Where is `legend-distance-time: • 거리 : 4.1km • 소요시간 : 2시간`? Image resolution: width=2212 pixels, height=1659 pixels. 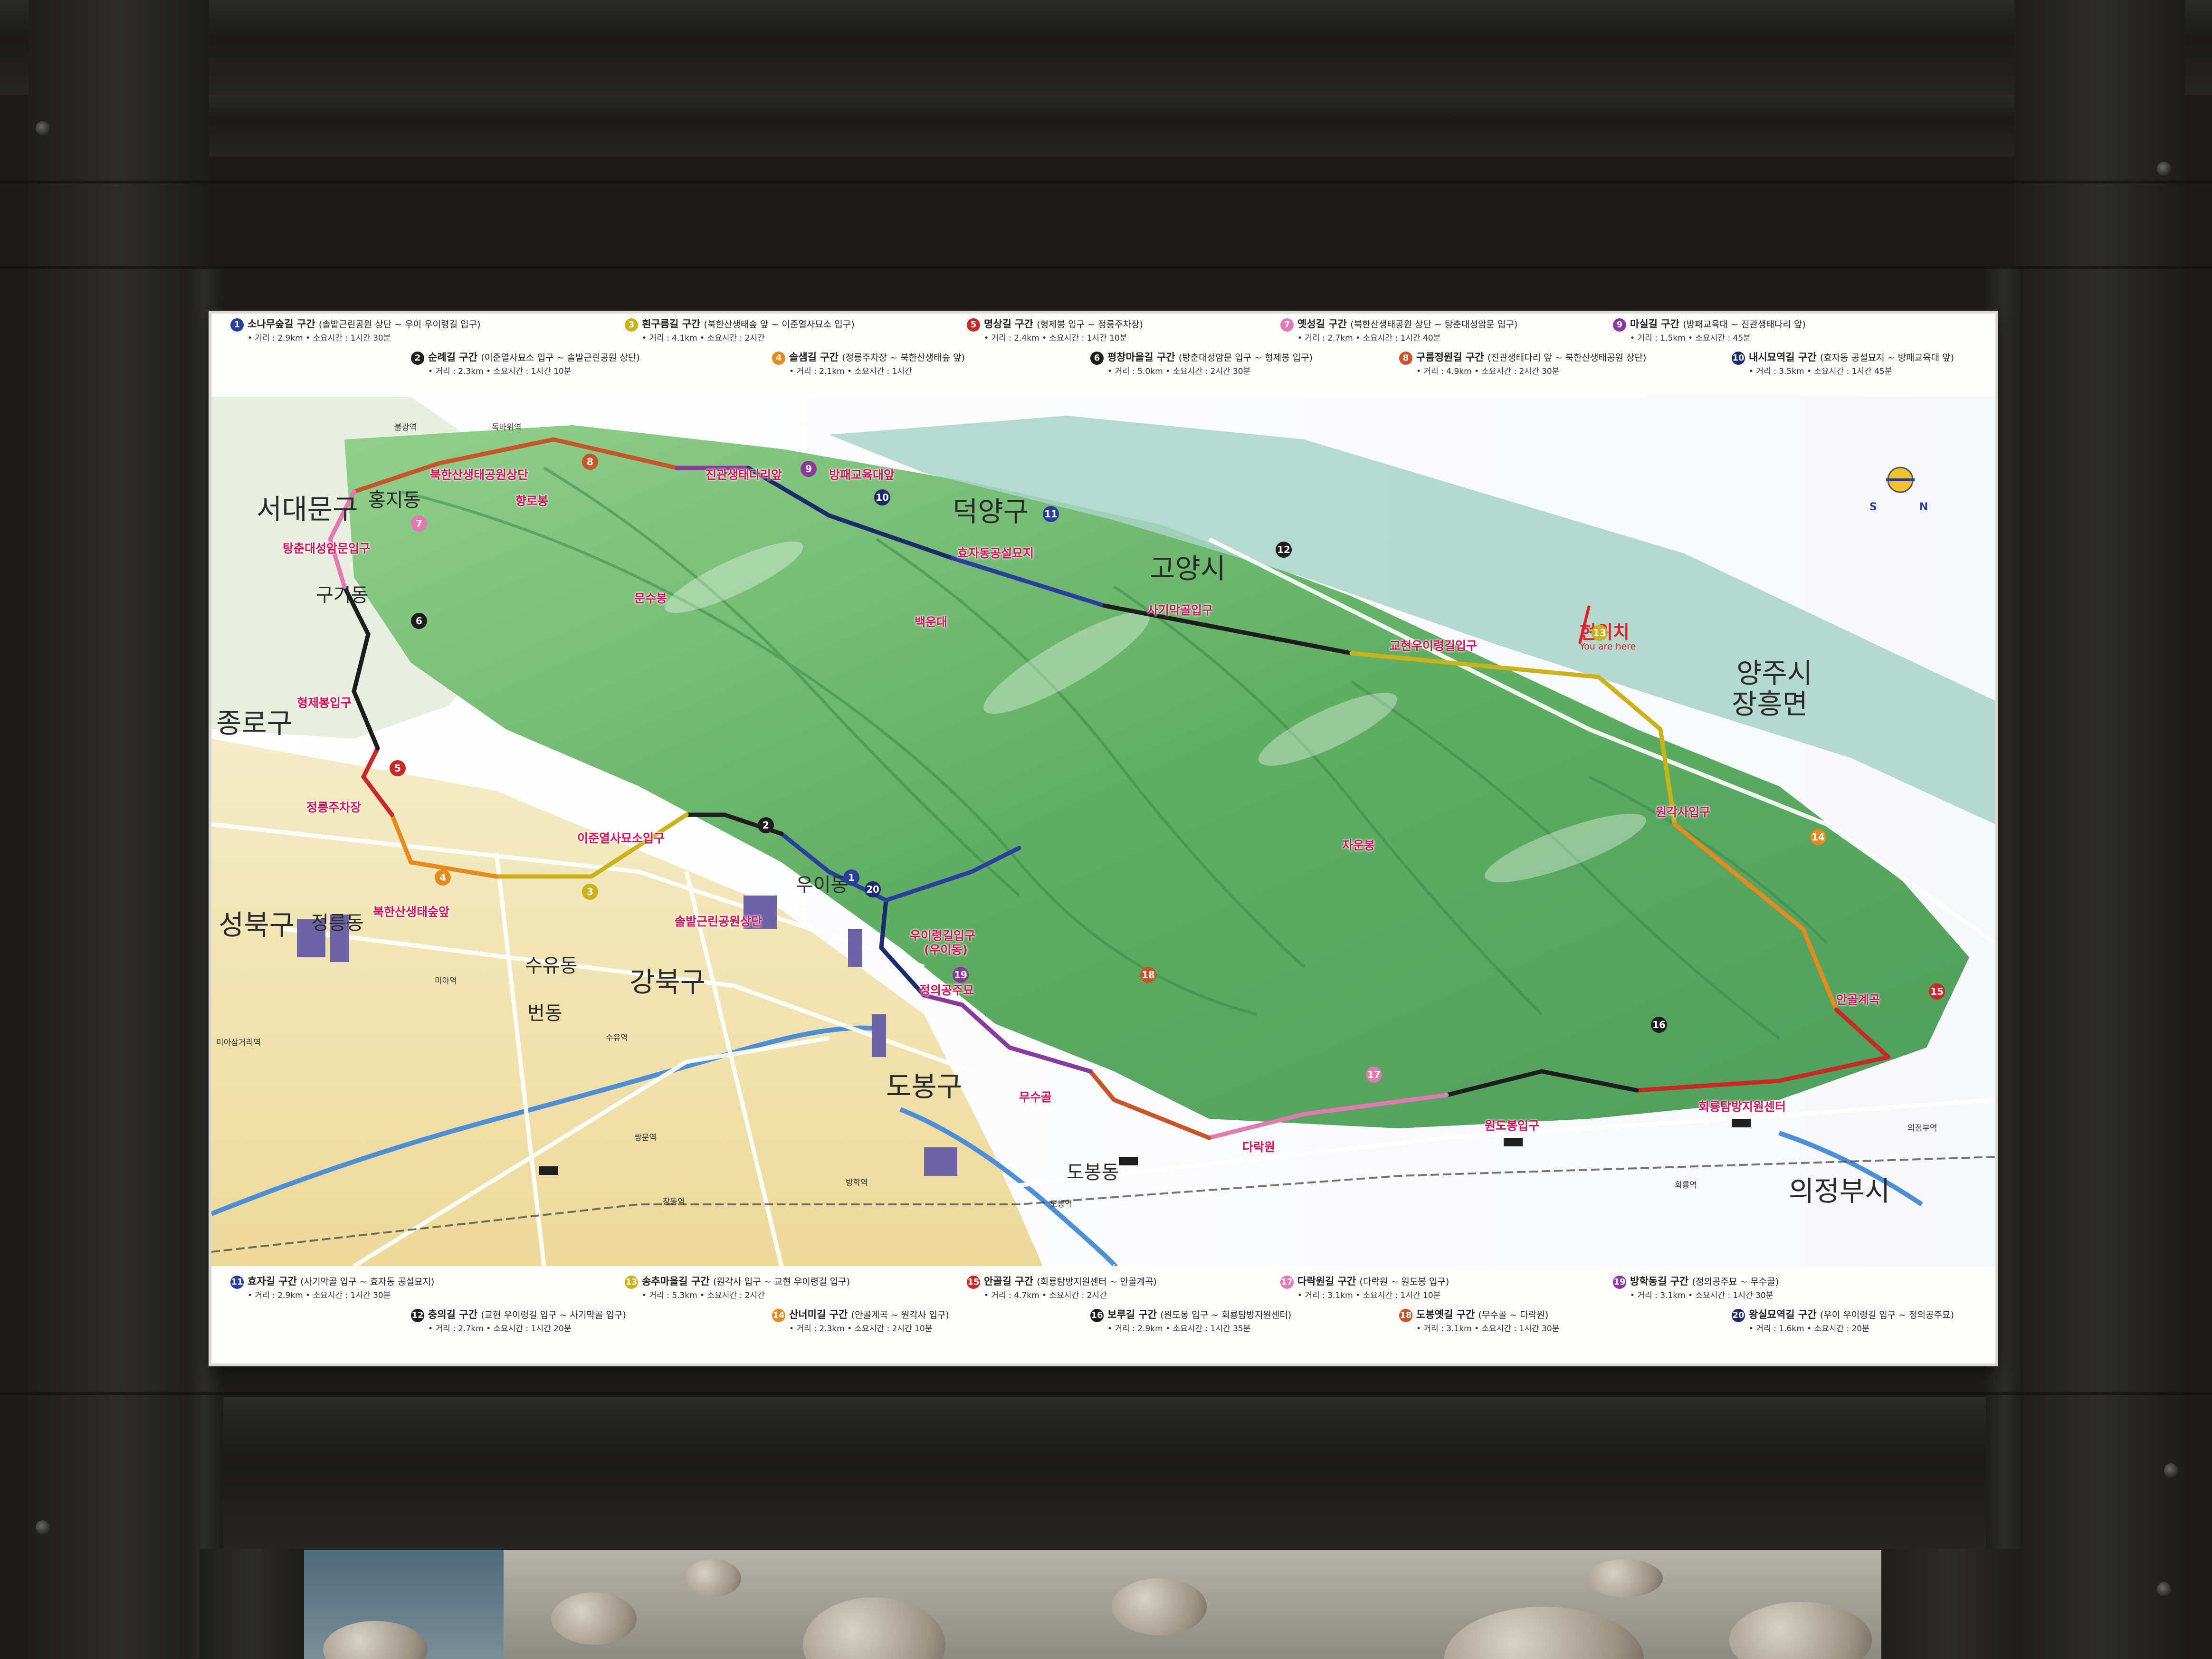
legend-distance-time: • 거리 : 4.1km • 소요시간 : 2시간 is located at coordinates (703, 339).